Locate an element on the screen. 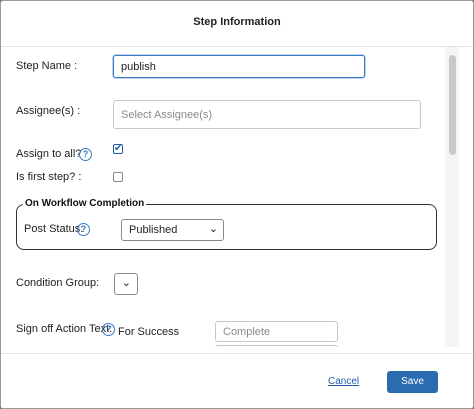  condition-group-select: ⌄ is located at coordinates (126, 284).